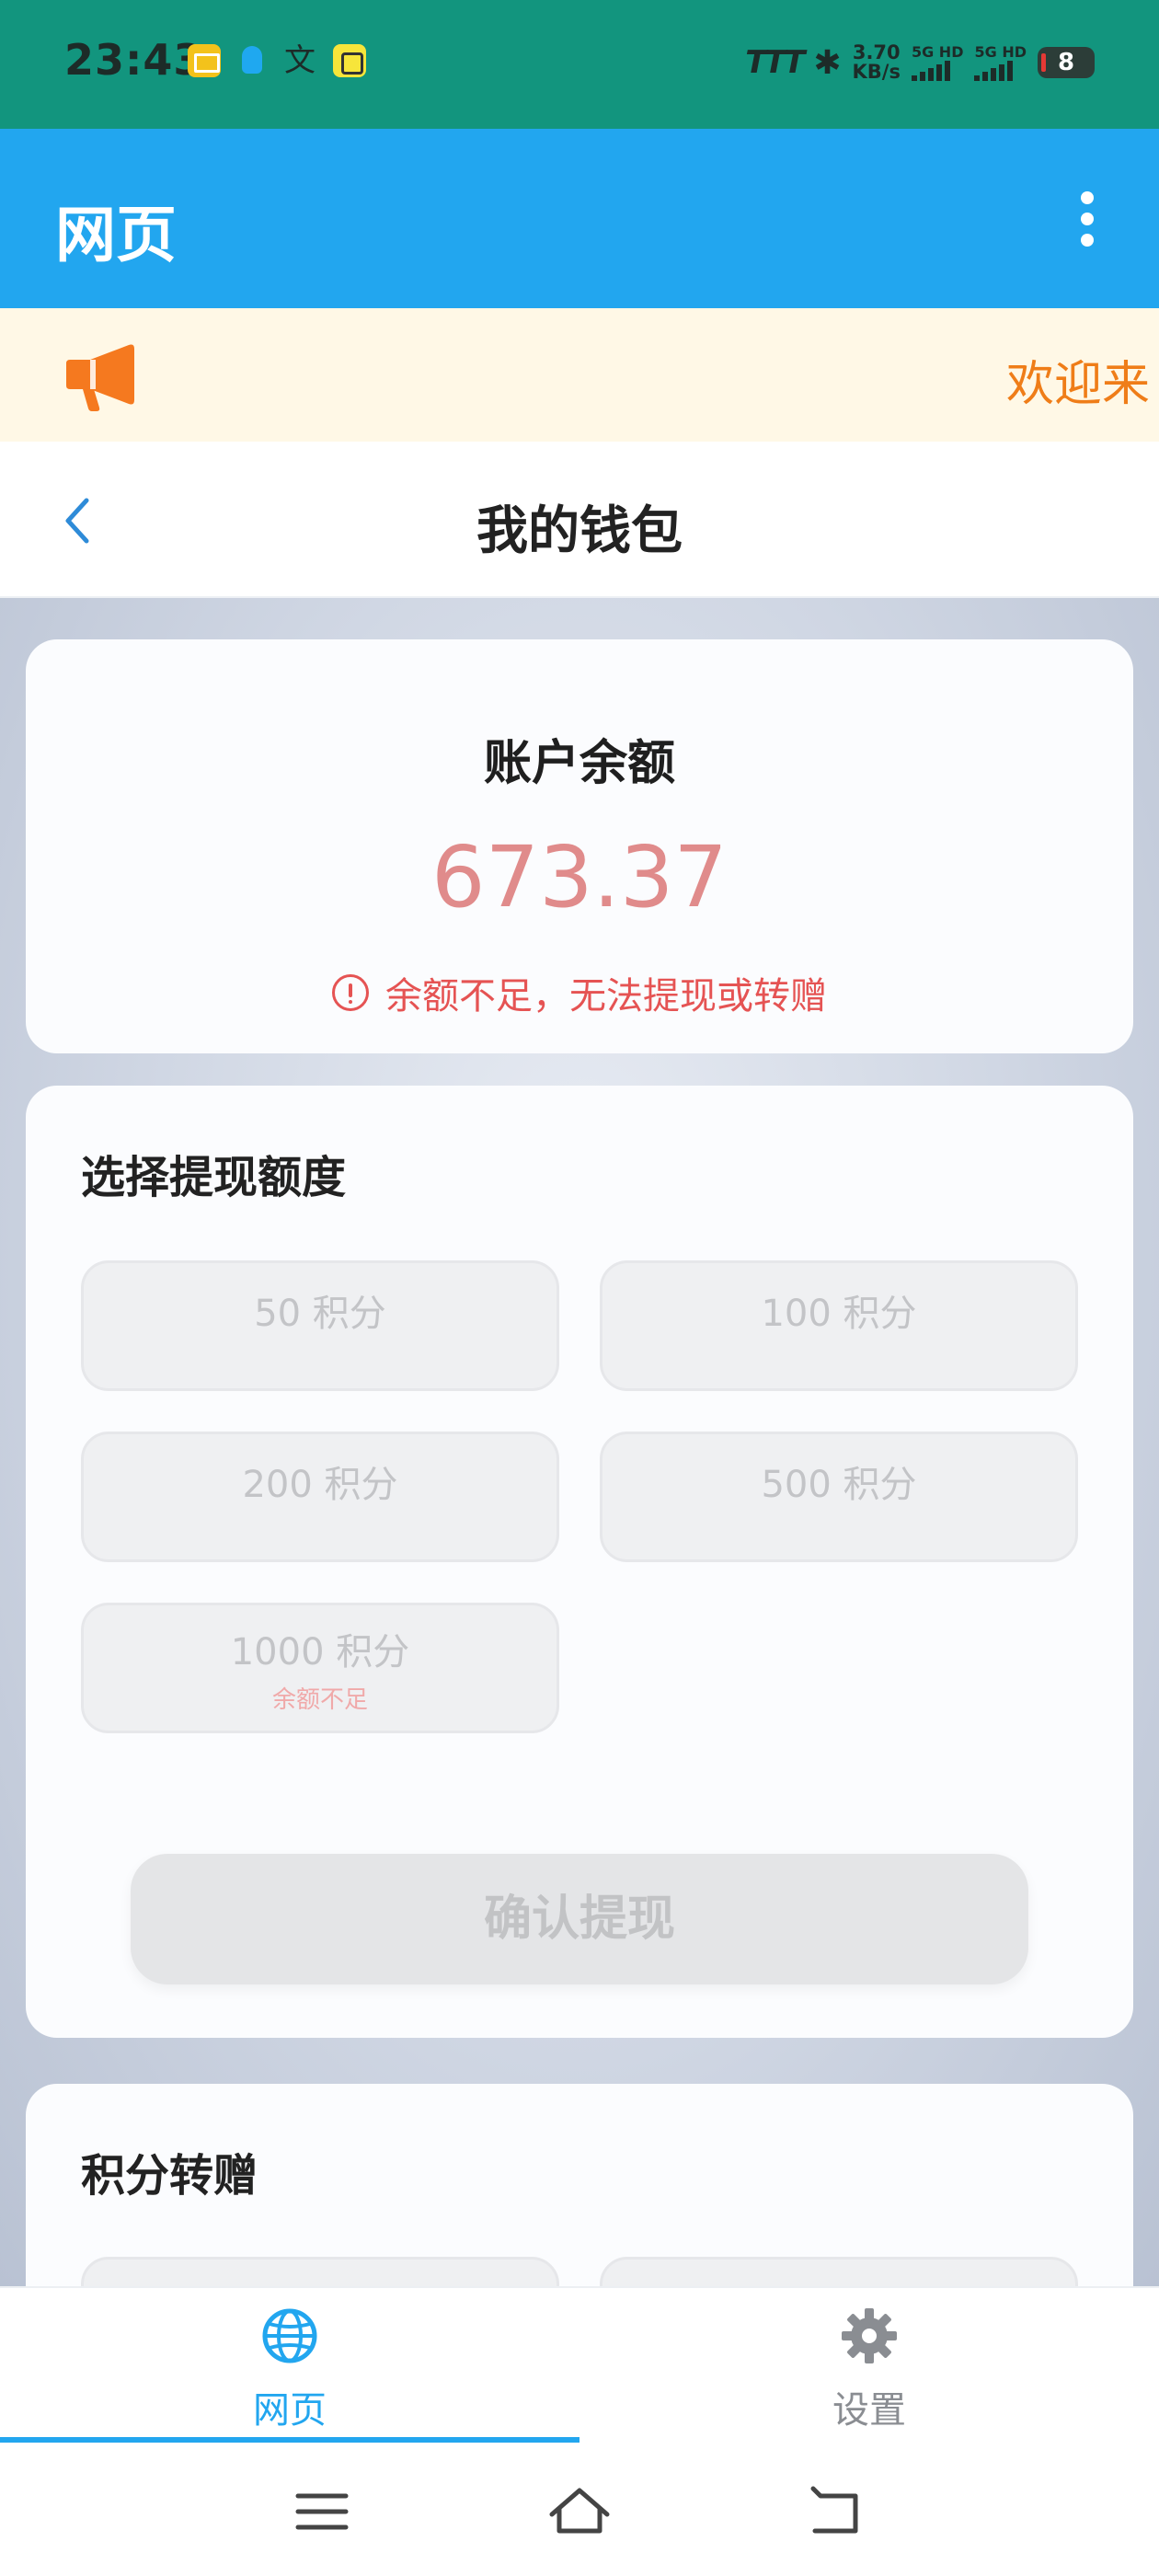 Image resolution: width=1159 pixels, height=2576 pixels. Describe the element at coordinates (876, 72) in the screenshot. I see `network-speed-unit: KB/s` at that location.